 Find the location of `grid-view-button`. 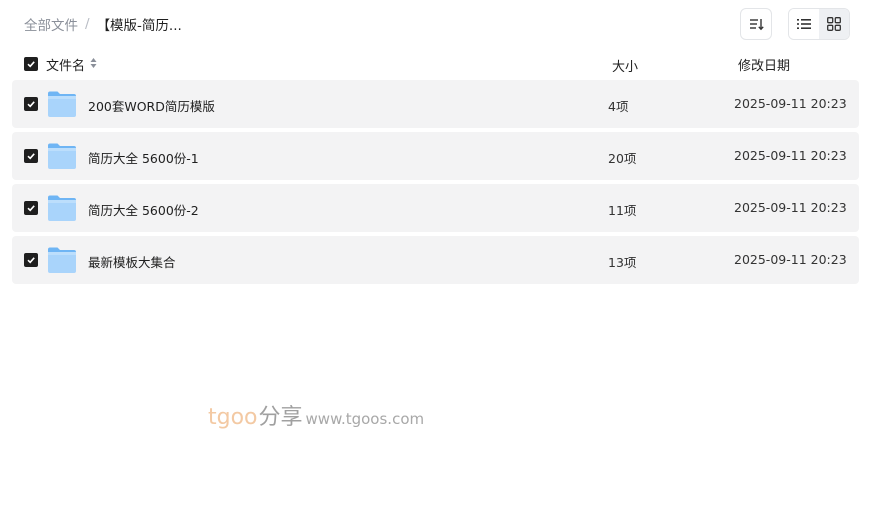

grid-view-button is located at coordinates (834, 24).